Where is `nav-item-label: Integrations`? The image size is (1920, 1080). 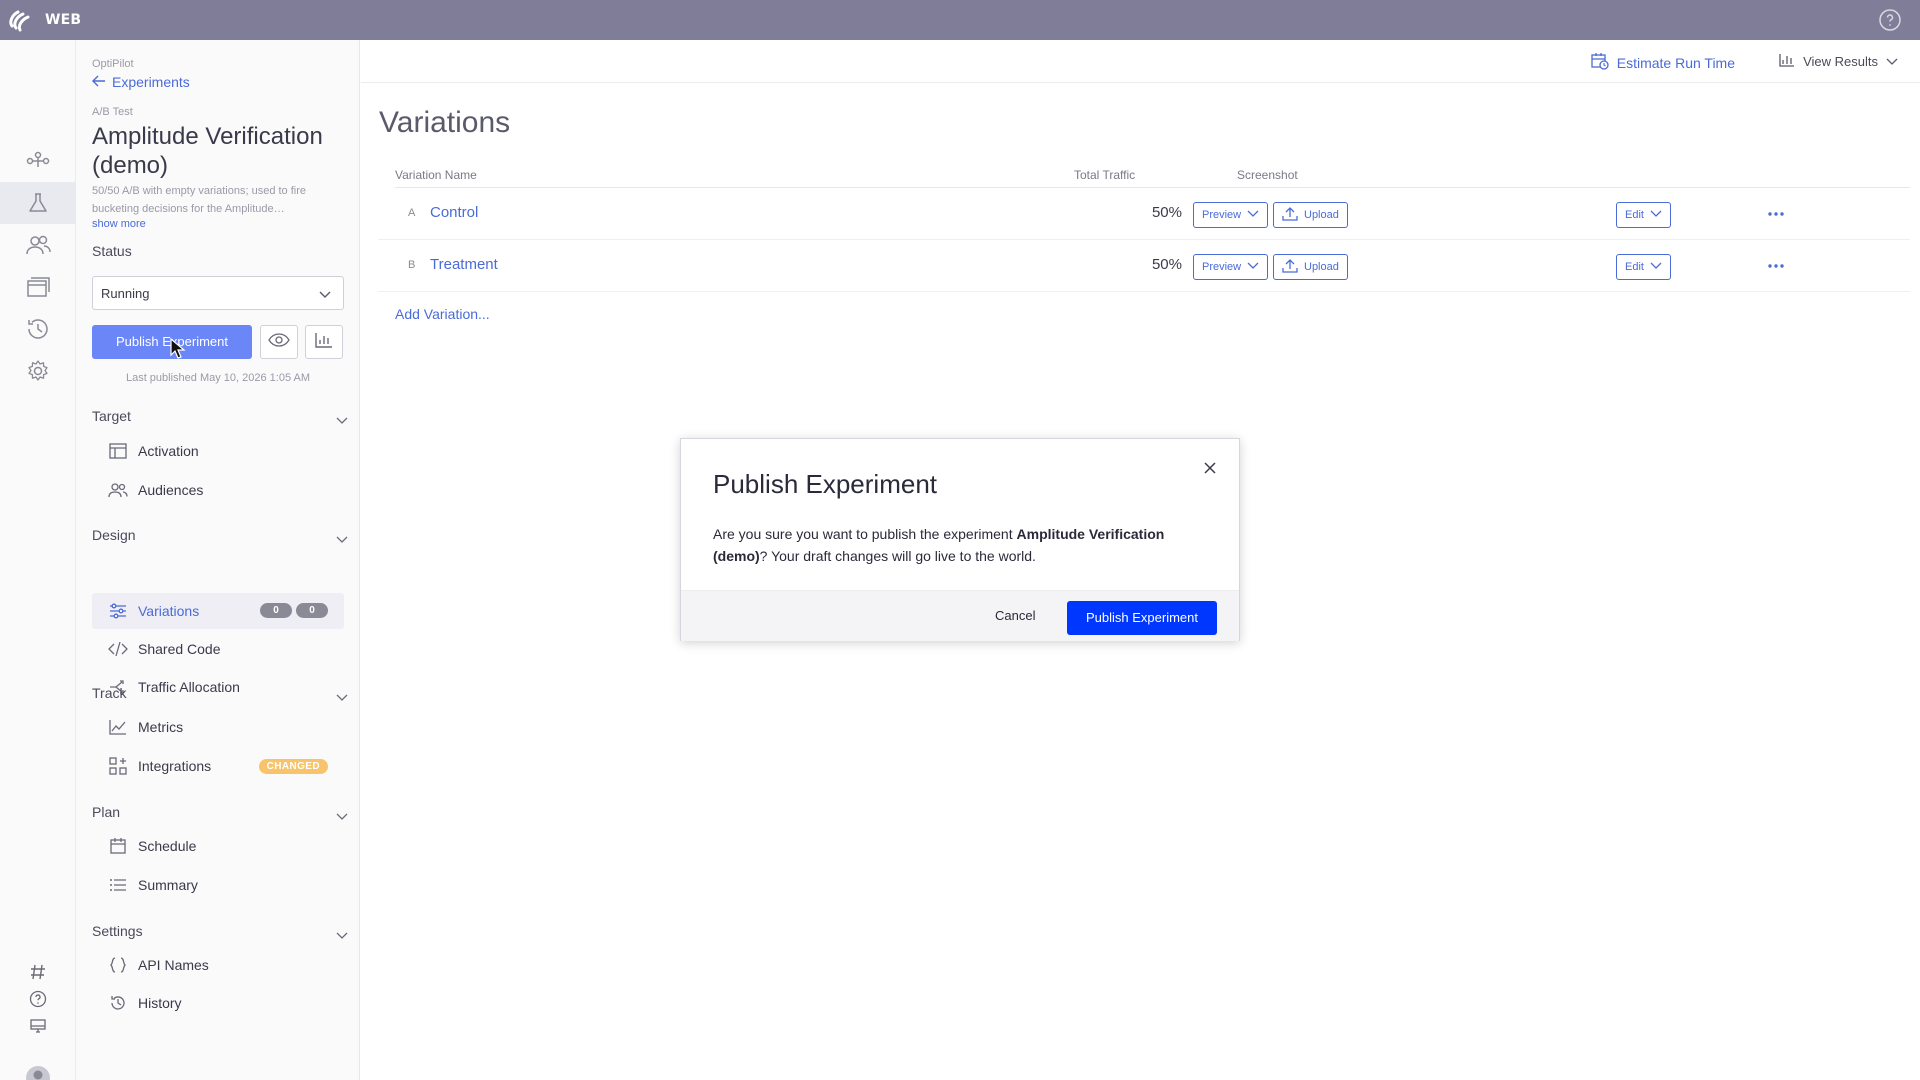
nav-item-label: Integrations is located at coordinates (175, 766).